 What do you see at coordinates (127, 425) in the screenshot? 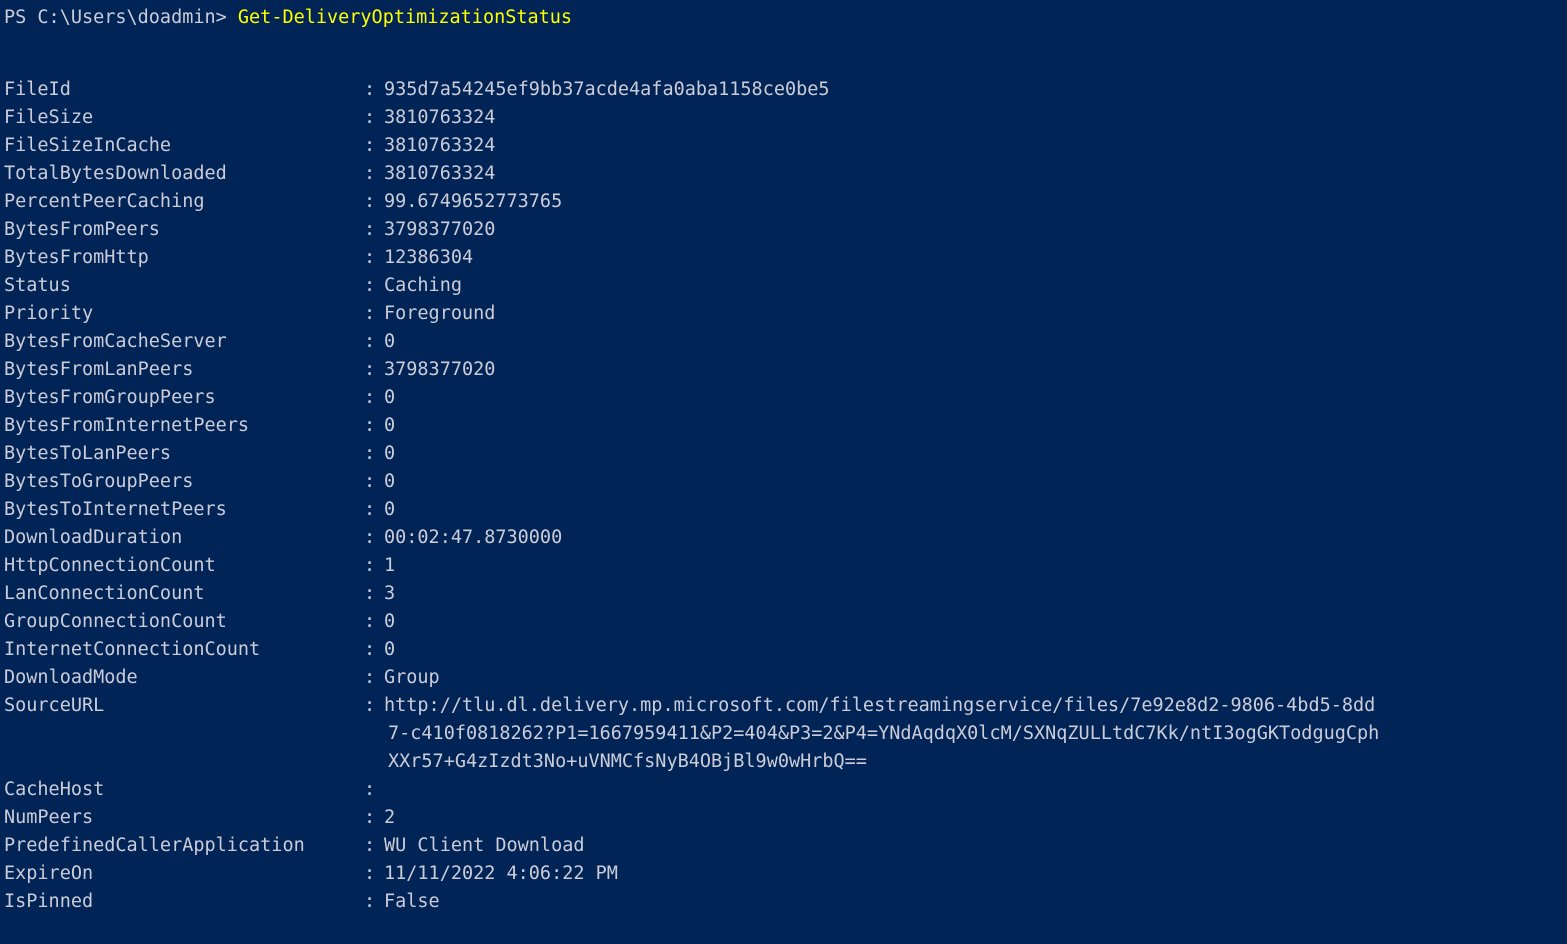
I see `property-key: BytesFromInternetPeers` at bounding box center [127, 425].